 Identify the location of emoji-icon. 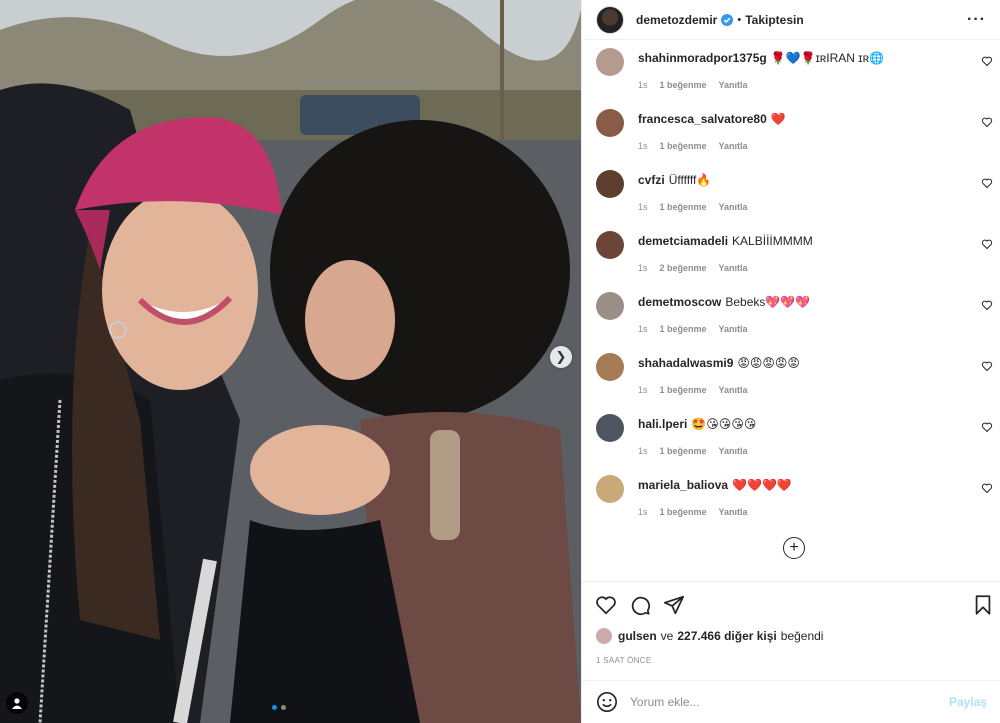
(607, 702).